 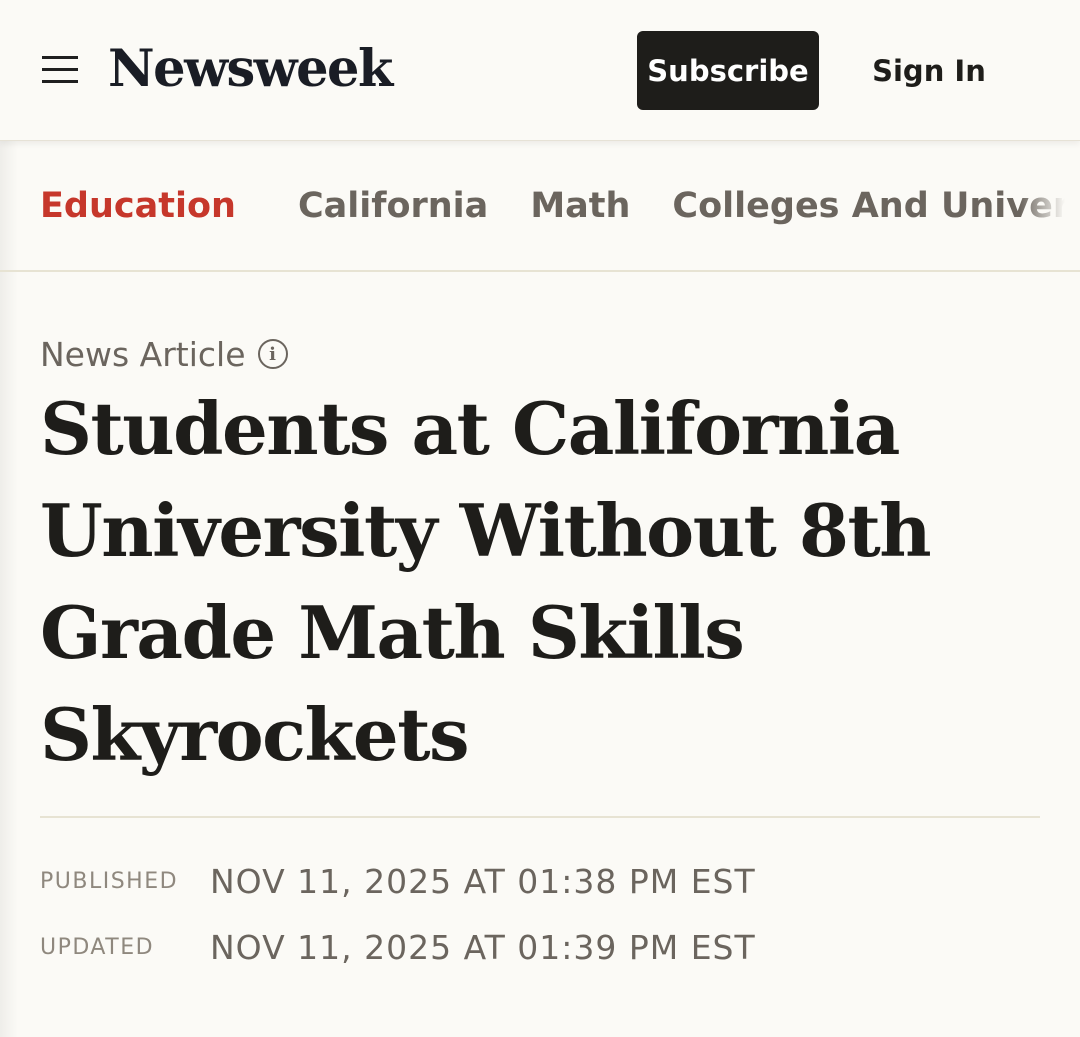 What do you see at coordinates (483, 881) in the screenshot?
I see `published-date: NOV 11, 2025 AT 01:38 PM EST` at bounding box center [483, 881].